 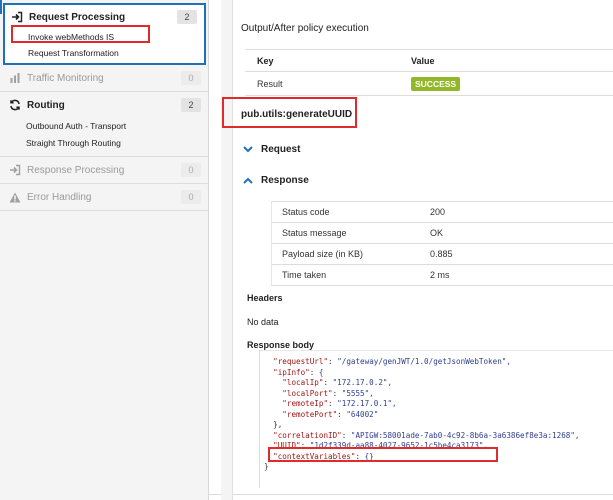 I want to click on table-row: Status message OK, so click(x=442, y=233).